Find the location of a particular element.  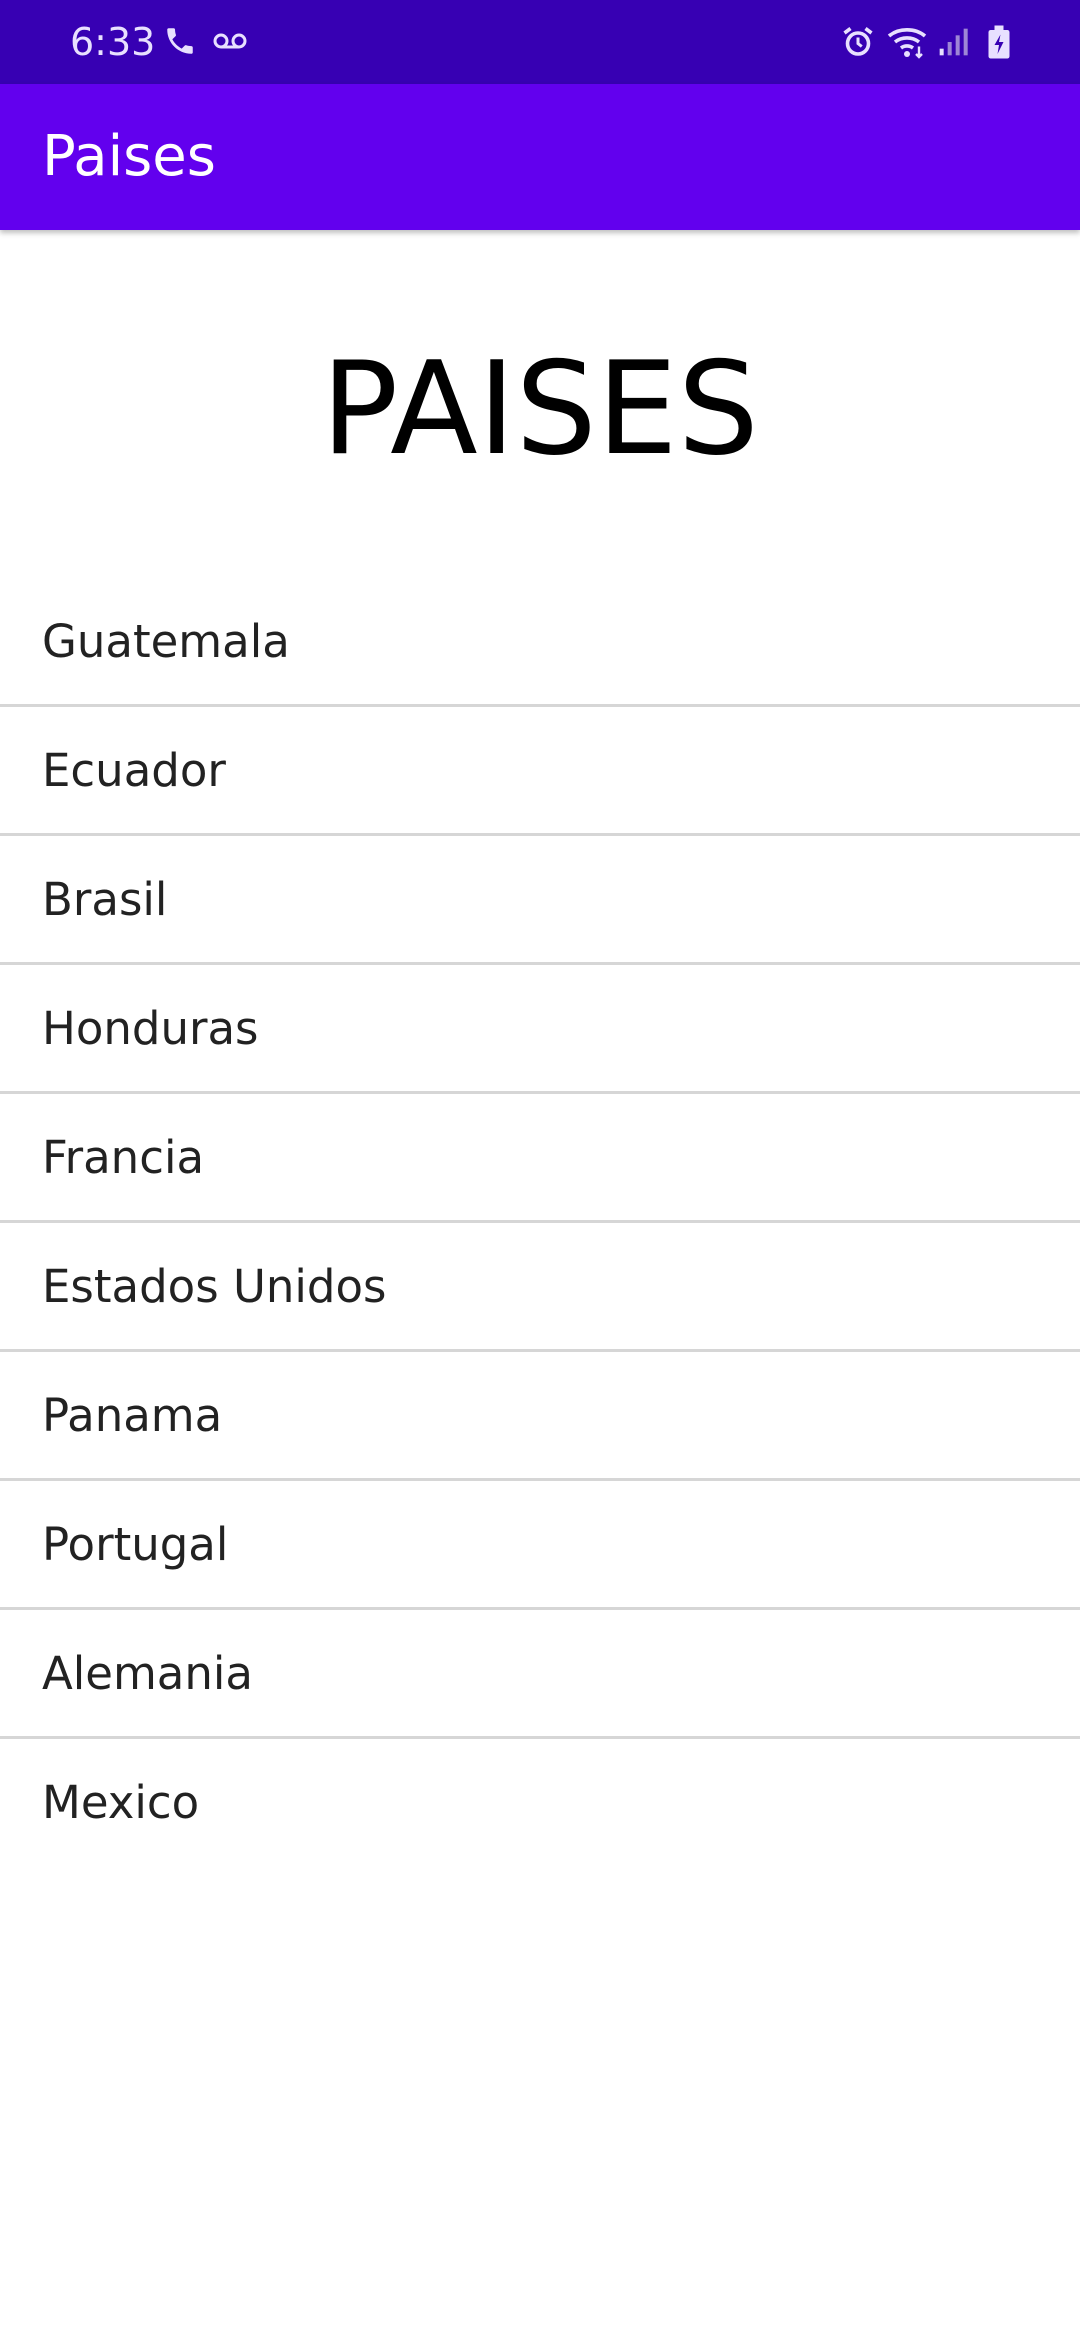

voicemail-icon is located at coordinates (230, 41).